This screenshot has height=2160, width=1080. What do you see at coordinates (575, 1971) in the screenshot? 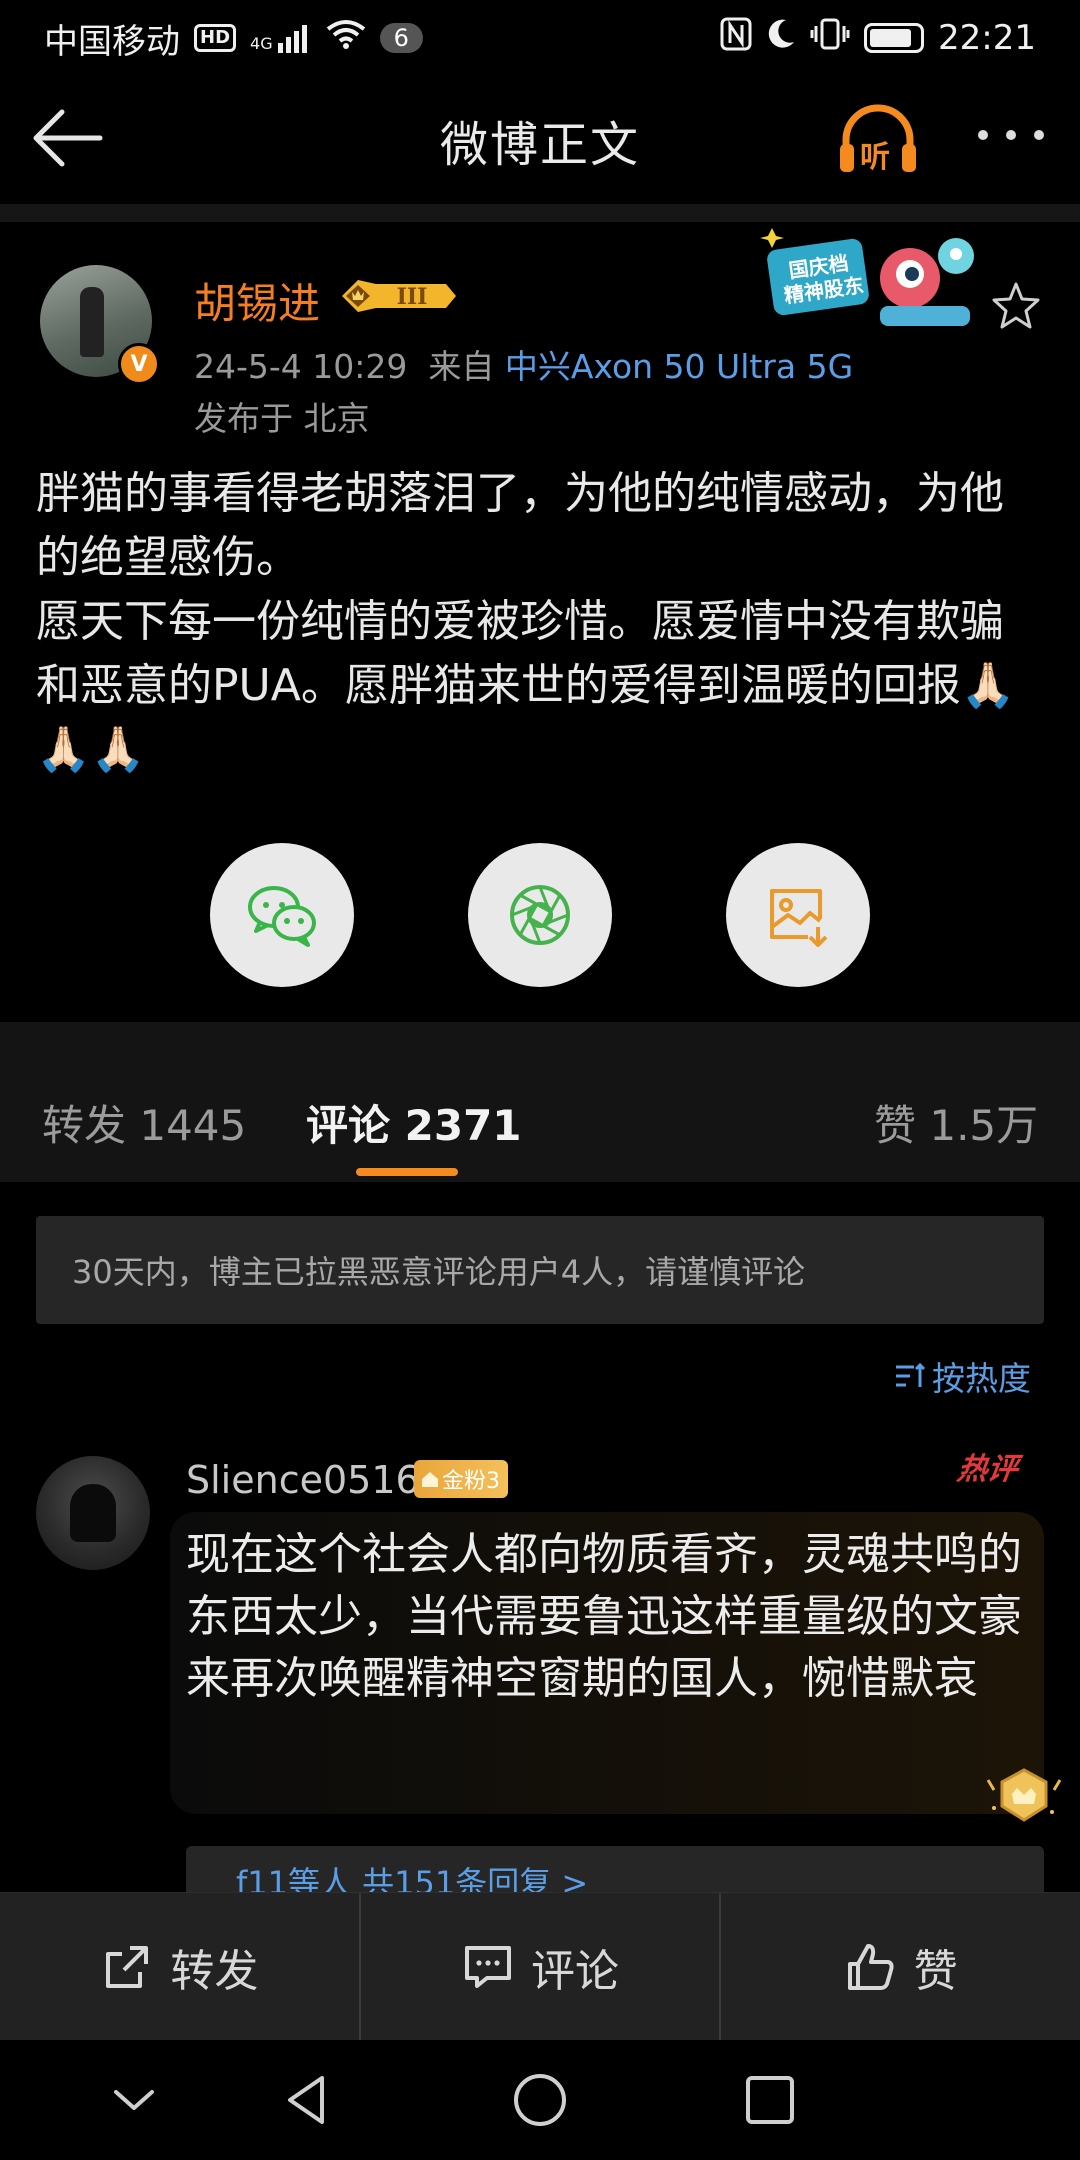
I see `comment-label: 评论` at bounding box center [575, 1971].